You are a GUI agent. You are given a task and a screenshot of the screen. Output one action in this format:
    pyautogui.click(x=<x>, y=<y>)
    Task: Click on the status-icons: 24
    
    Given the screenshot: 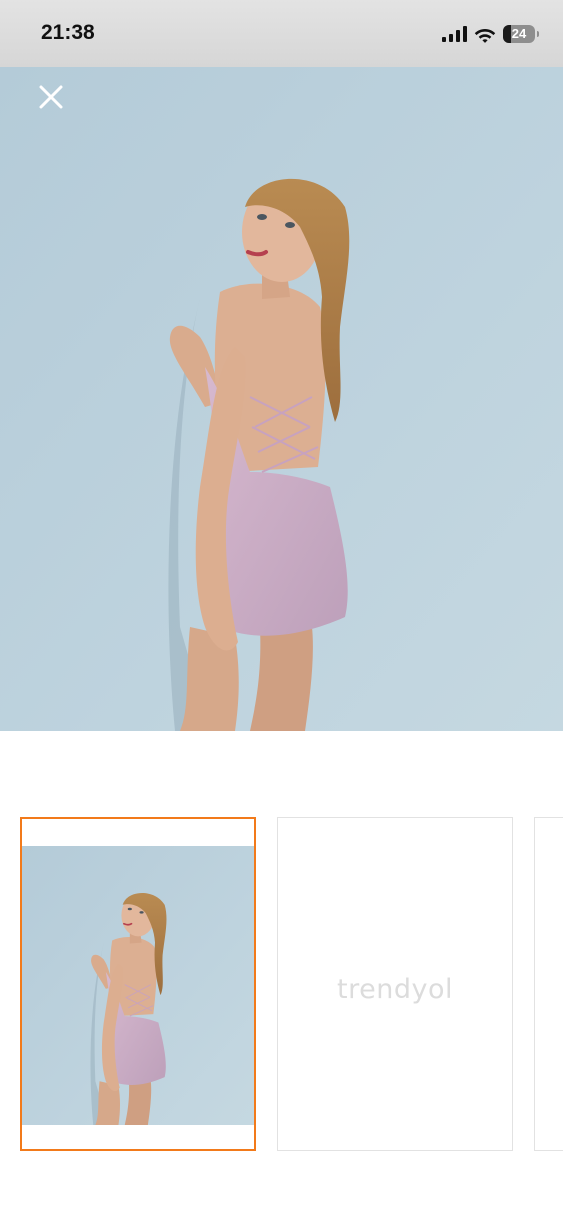 What is the action you would take?
    pyautogui.click(x=490, y=34)
    